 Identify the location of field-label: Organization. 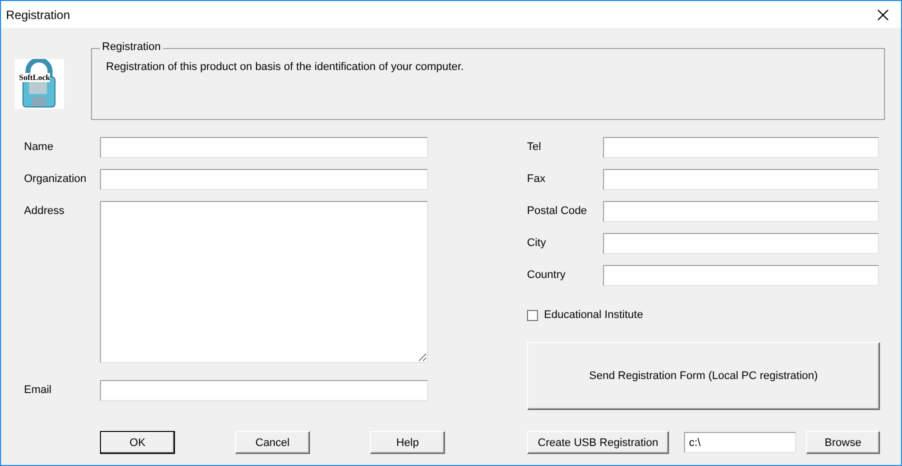
(56, 178).